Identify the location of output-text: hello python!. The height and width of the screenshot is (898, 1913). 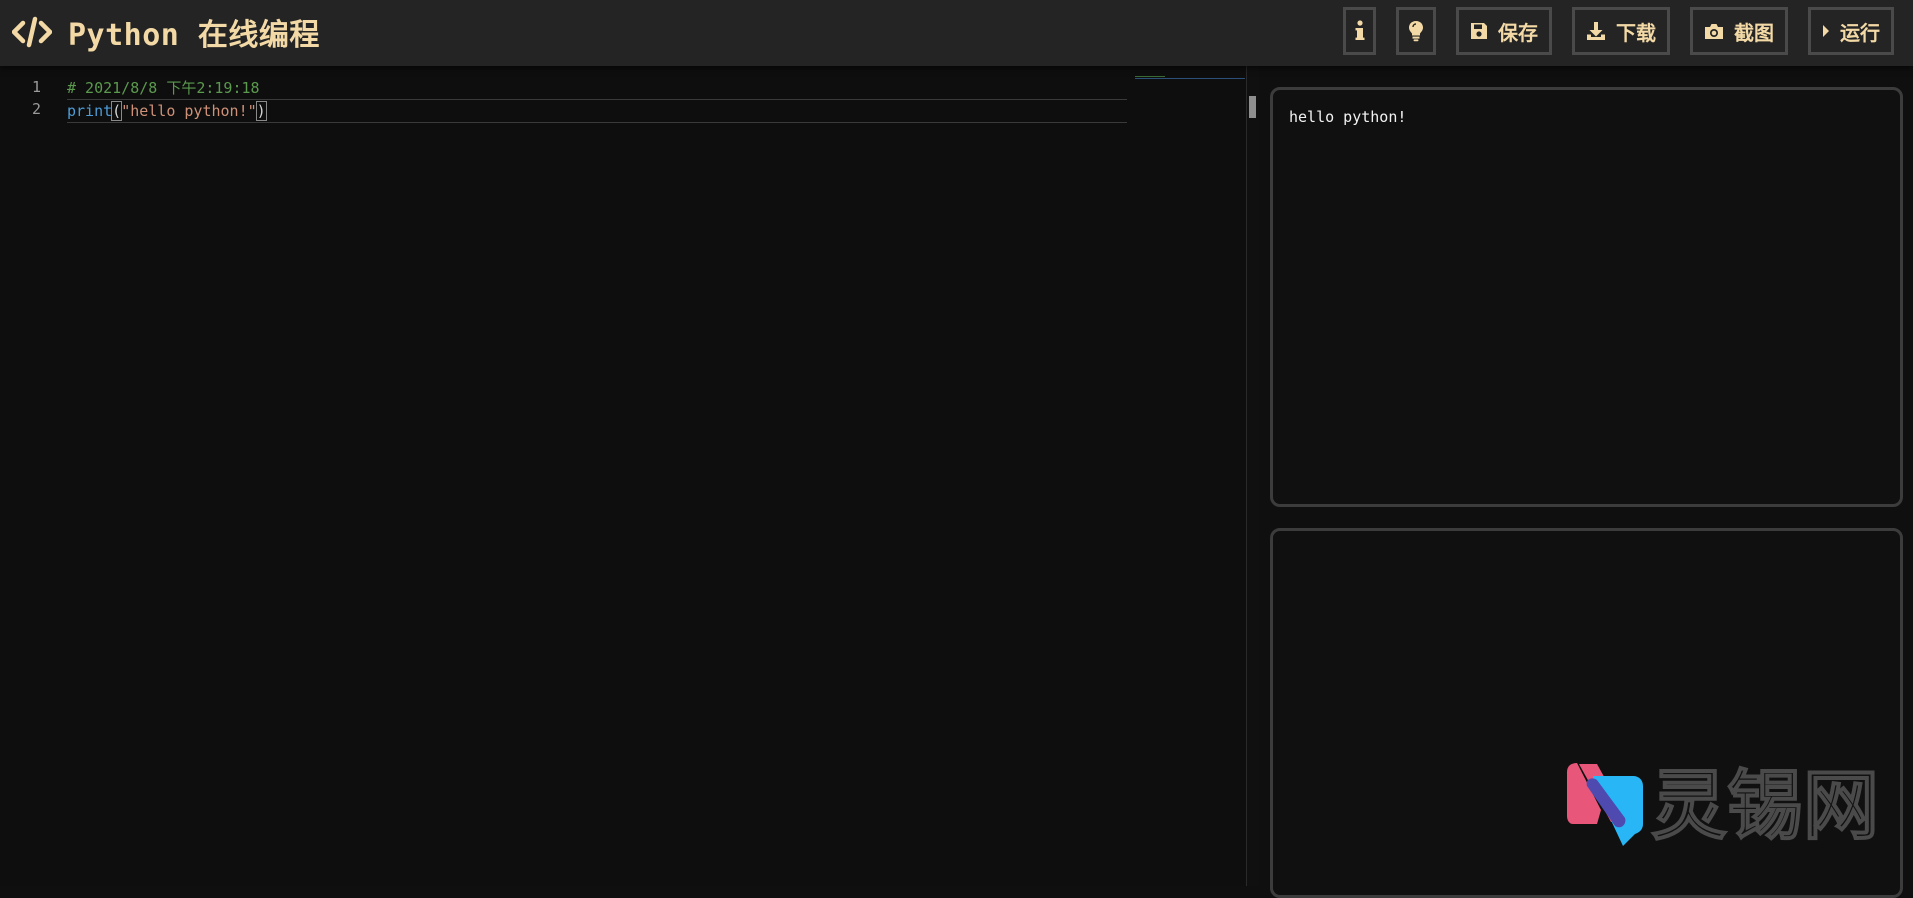
(1348, 117).